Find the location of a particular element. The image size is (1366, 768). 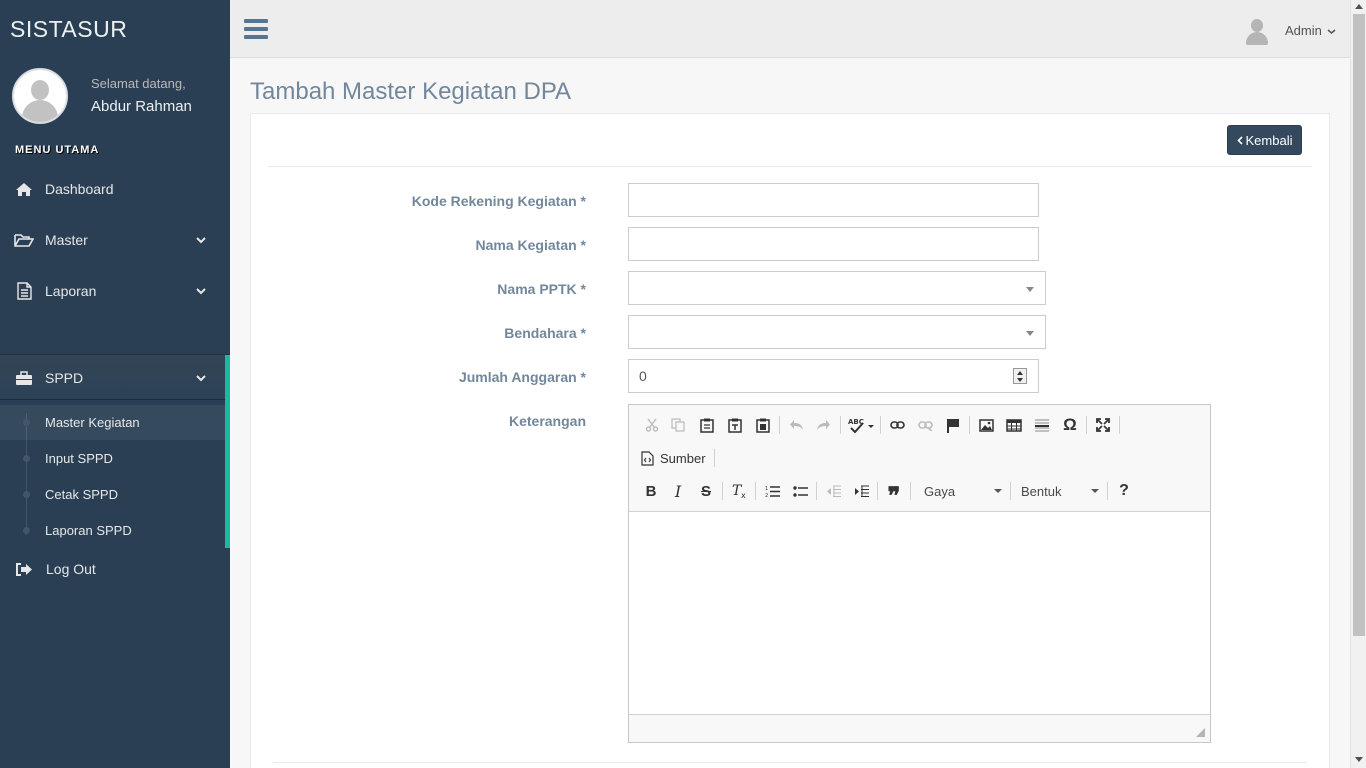

italic-icon: I is located at coordinates (678, 491).